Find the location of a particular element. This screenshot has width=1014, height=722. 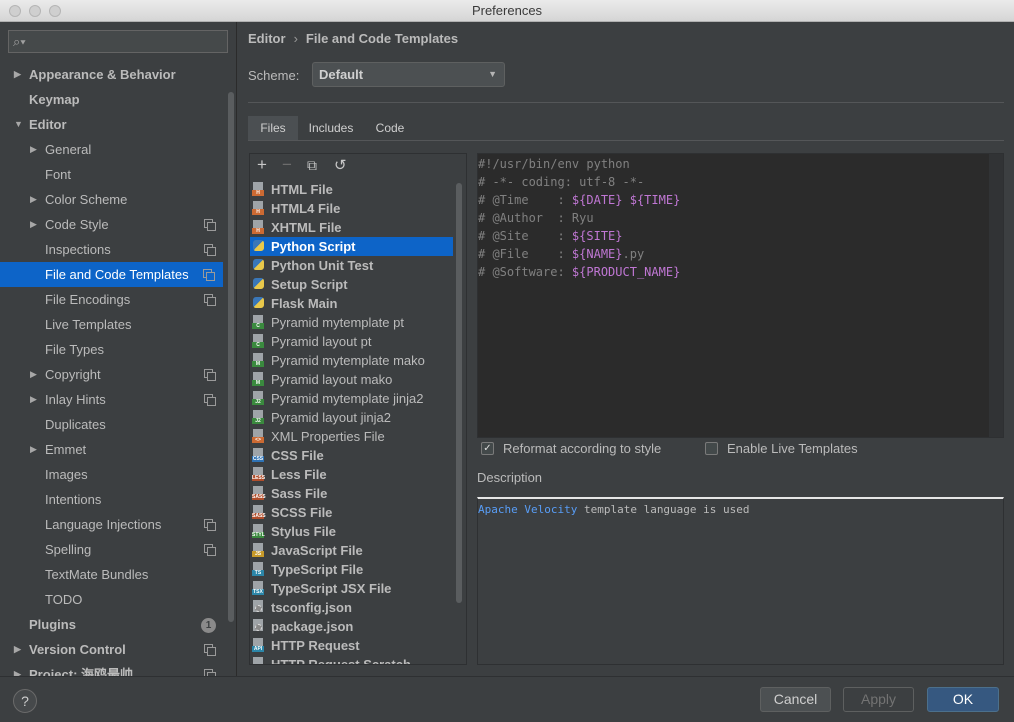

sidebar-item-label: Duplicates is located at coordinates (75, 424).